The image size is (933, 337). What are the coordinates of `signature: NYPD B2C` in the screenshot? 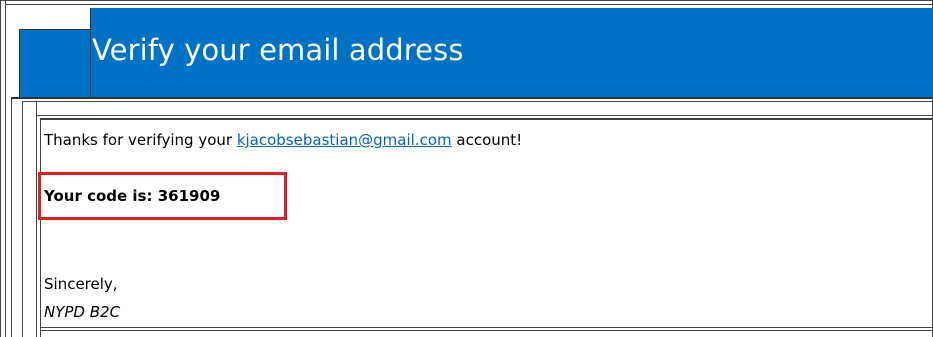 It's located at (82, 312).